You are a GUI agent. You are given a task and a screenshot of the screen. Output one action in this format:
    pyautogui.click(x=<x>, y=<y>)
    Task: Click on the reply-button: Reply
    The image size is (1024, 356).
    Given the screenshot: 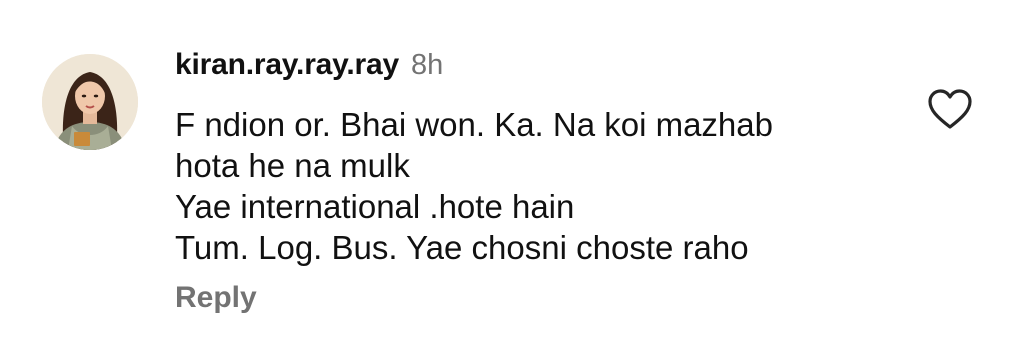 What is the action you would take?
    pyautogui.click(x=216, y=298)
    